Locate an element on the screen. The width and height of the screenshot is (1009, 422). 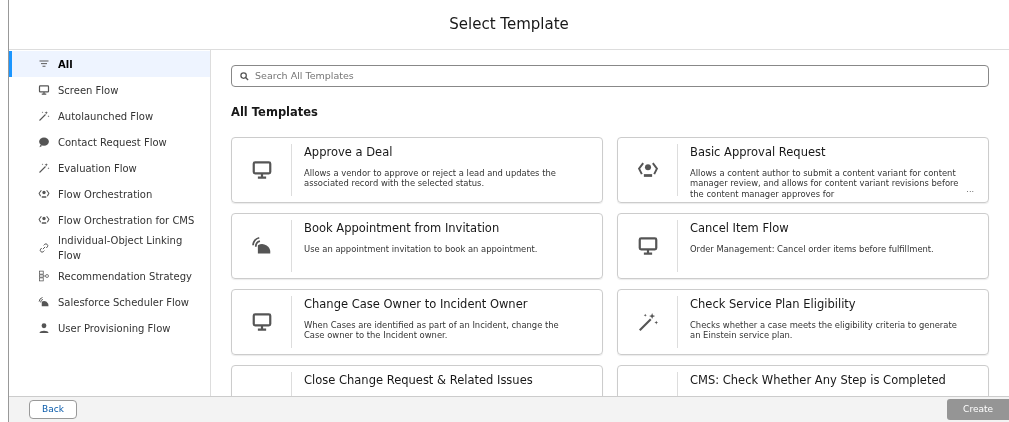
dialog-title: Select Template is located at coordinates (509, 25).